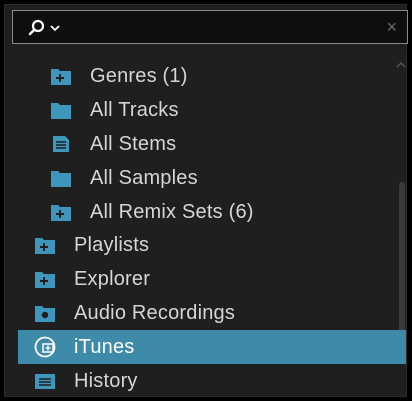 The height and width of the screenshot is (401, 412). I want to click on tree-item-label: All Samples, so click(144, 177).